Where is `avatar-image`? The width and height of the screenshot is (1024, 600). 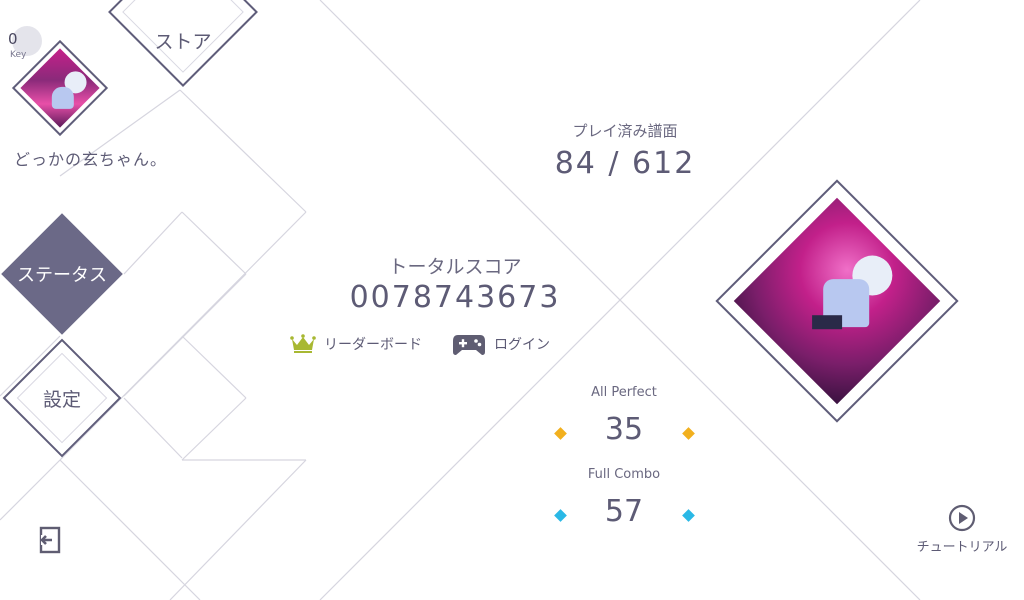 avatar-image is located at coordinates (60, 88).